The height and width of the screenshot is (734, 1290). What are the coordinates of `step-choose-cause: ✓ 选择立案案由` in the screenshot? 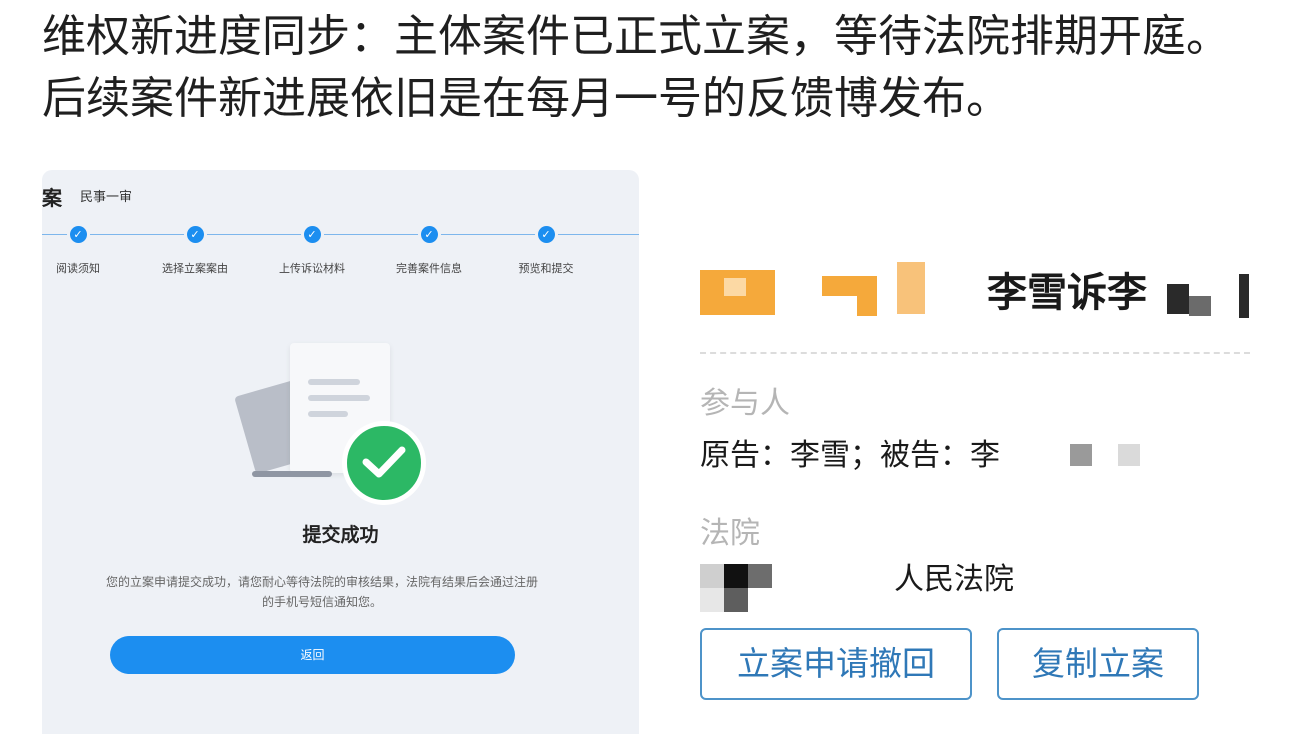 It's located at (195, 251).